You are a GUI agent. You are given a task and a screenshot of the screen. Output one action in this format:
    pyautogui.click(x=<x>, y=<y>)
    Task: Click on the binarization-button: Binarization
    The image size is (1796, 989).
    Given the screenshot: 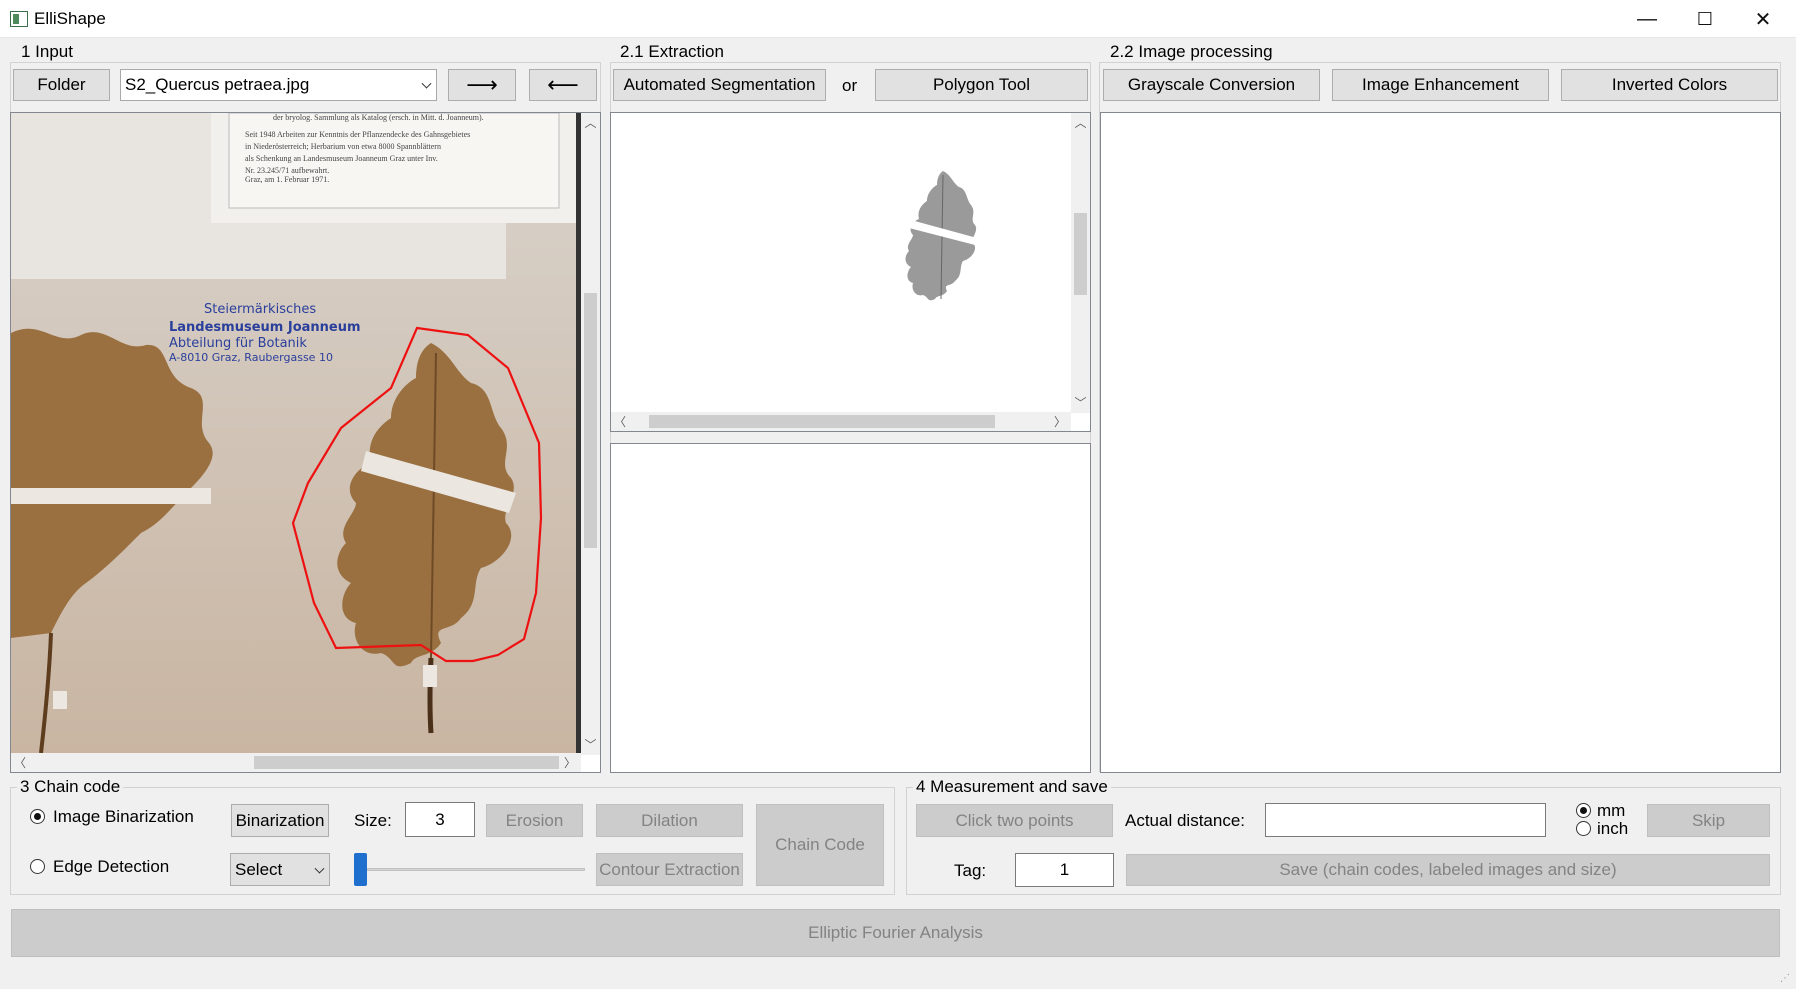 What is the action you would take?
    pyautogui.click(x=280, y=820)
    